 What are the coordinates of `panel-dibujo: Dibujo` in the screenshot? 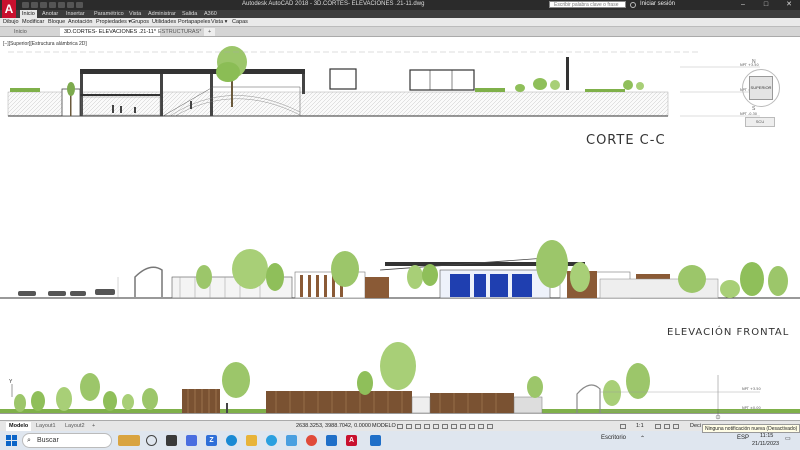 It's located at (11, 22).